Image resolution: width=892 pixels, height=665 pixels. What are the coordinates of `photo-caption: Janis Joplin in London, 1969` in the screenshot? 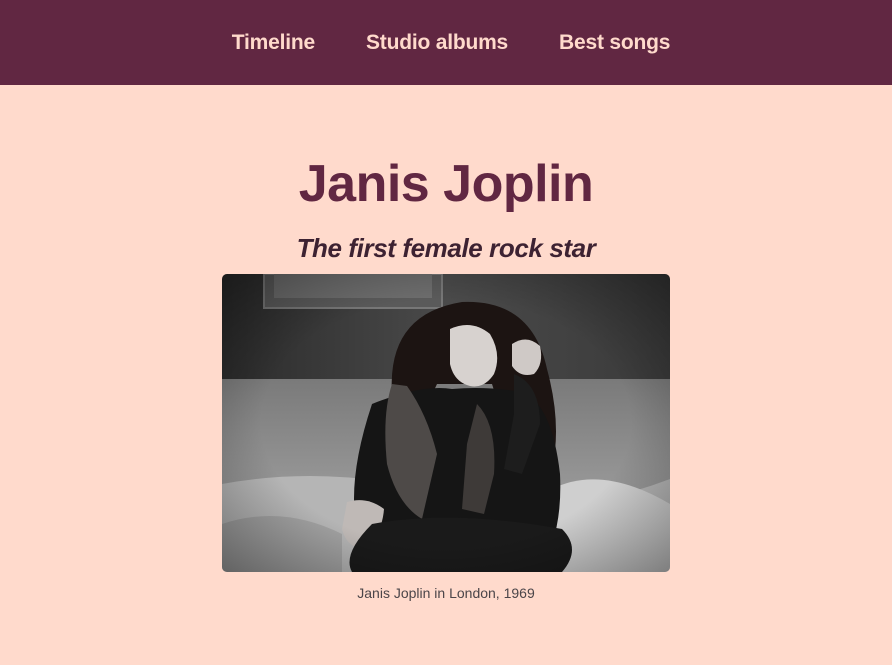 It's located at (446, 593).